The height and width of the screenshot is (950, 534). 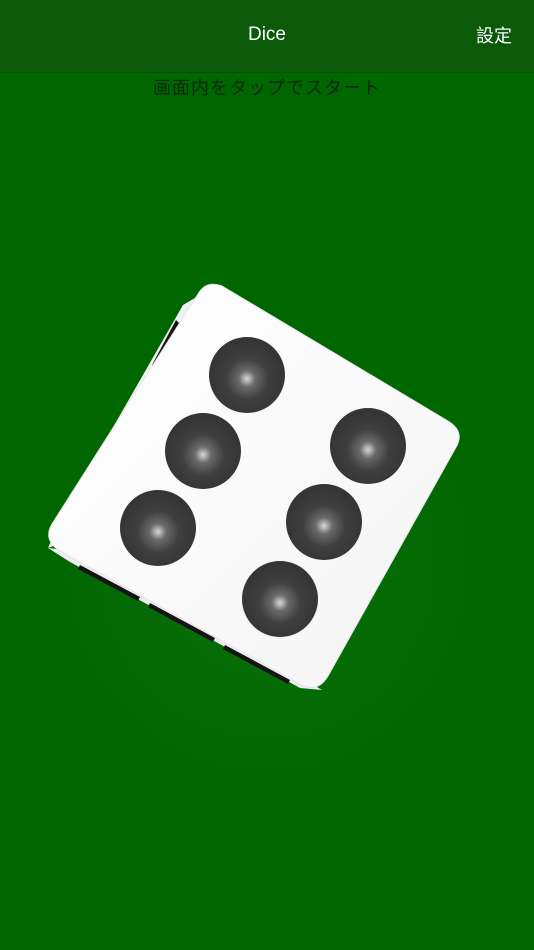 I want to click on tap-to-start-hint: 画面内をタップでスタート, so click(x=267, y=88).